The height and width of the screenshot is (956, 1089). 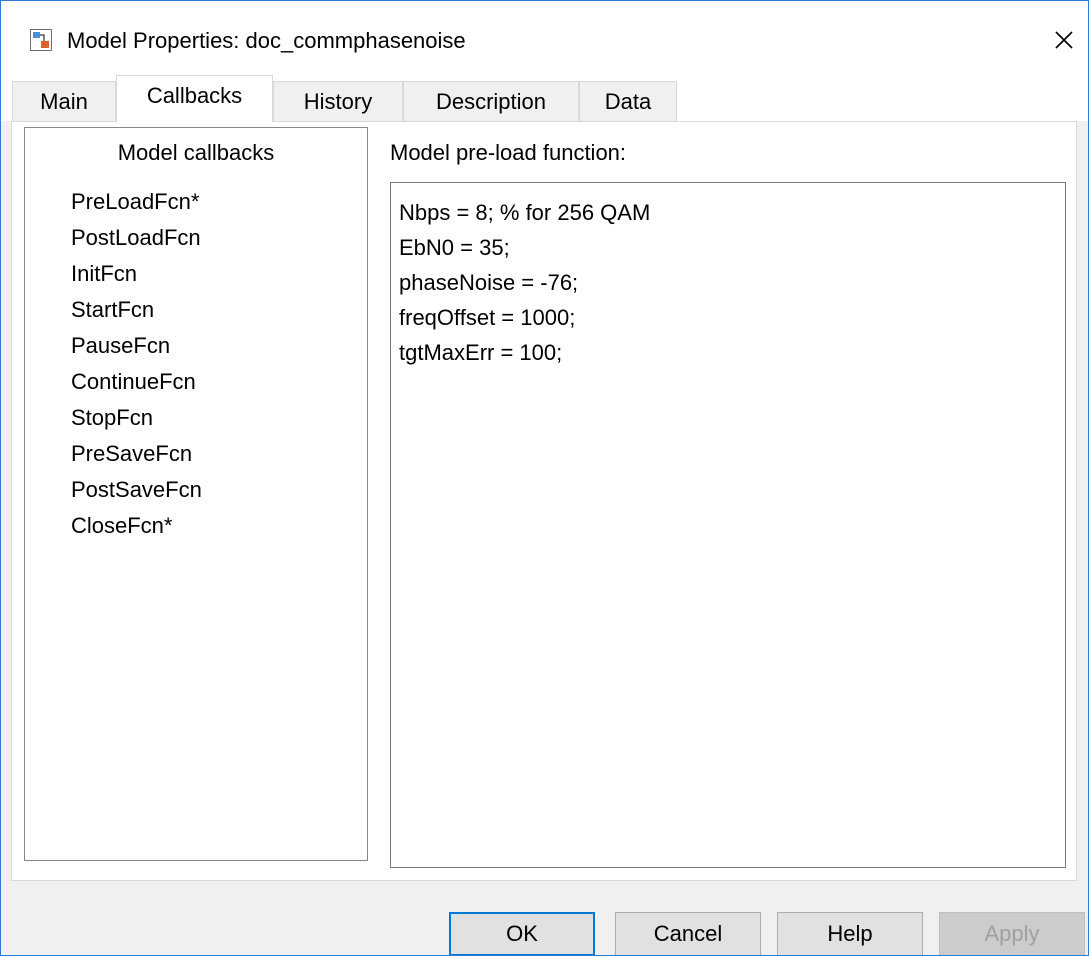 What do you see at coordinates (136, 490) in the screenshot?
I see `list-item-postsavefcn: PostSaveFcn` at bounding box center [136, 490].